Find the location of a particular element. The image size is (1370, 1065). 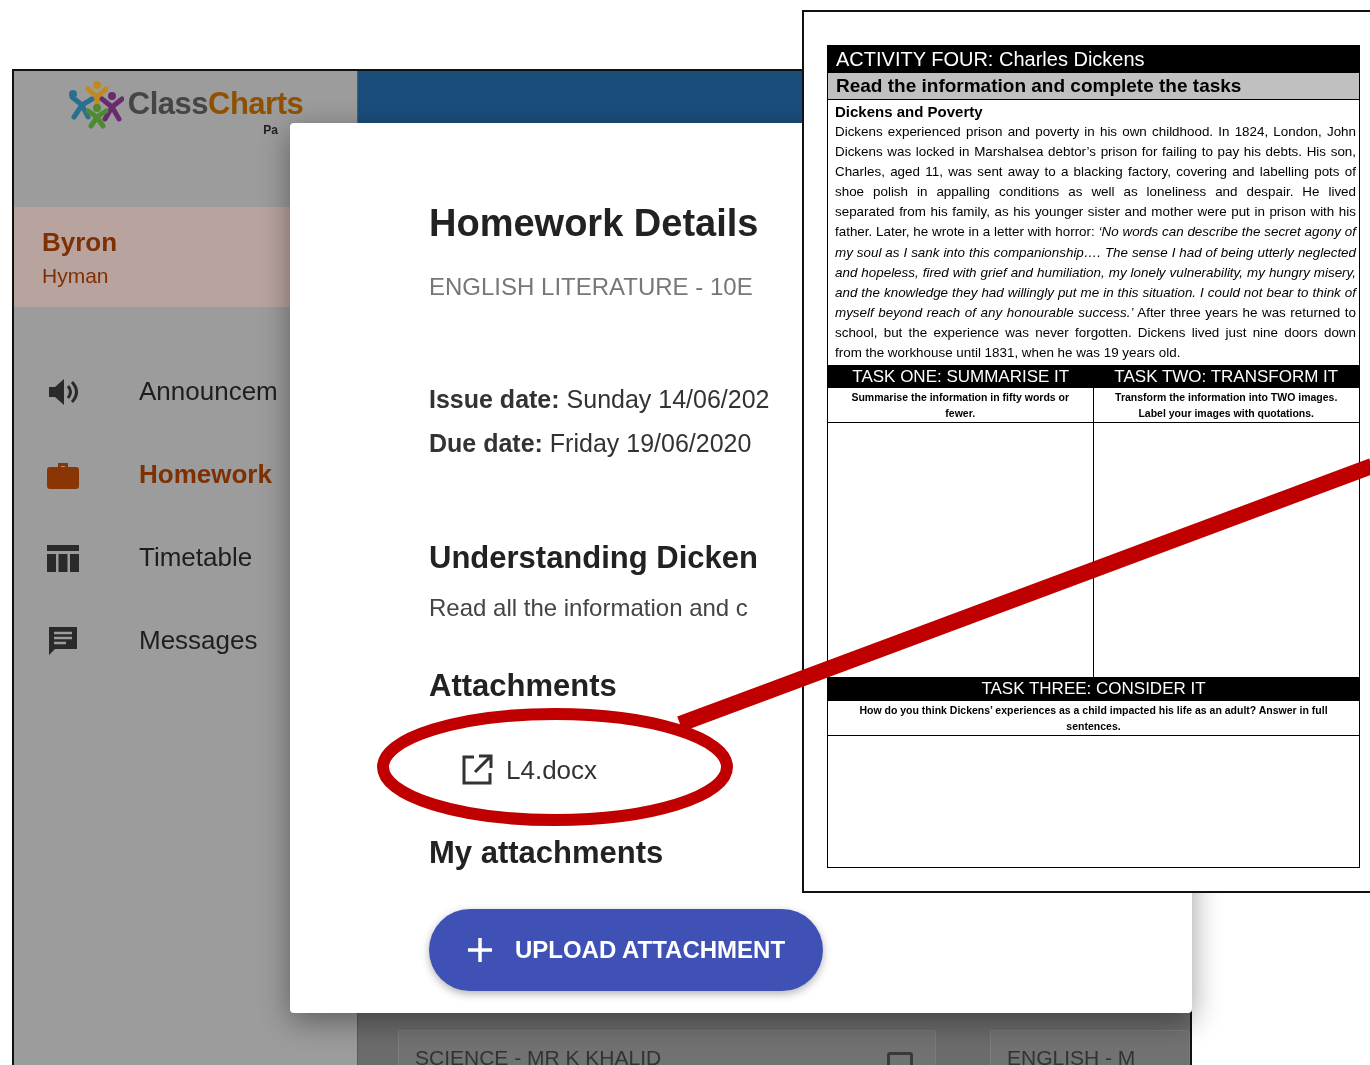

plus-icon is located at coordinates (479, 950).